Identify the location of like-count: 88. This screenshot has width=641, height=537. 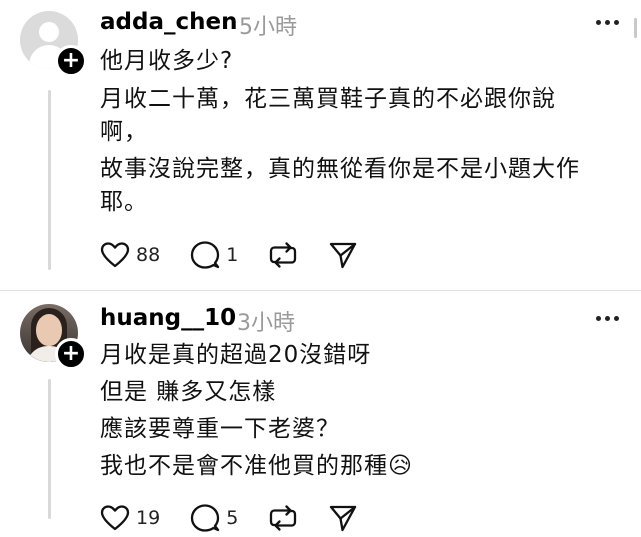
(148, 255).